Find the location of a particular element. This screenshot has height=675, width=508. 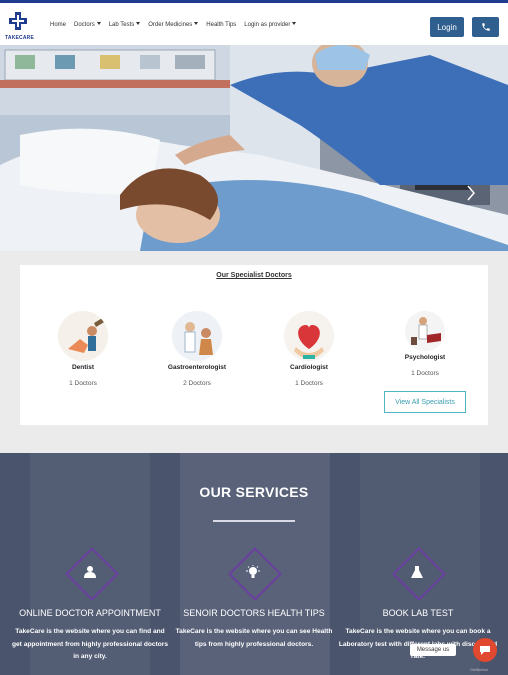

nav-login-provider-label: Login as provider is located at coordinates (267, 25).